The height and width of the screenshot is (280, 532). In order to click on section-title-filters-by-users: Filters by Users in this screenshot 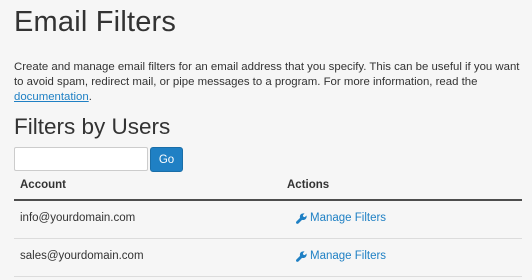, I will do `click(92, 126)`.